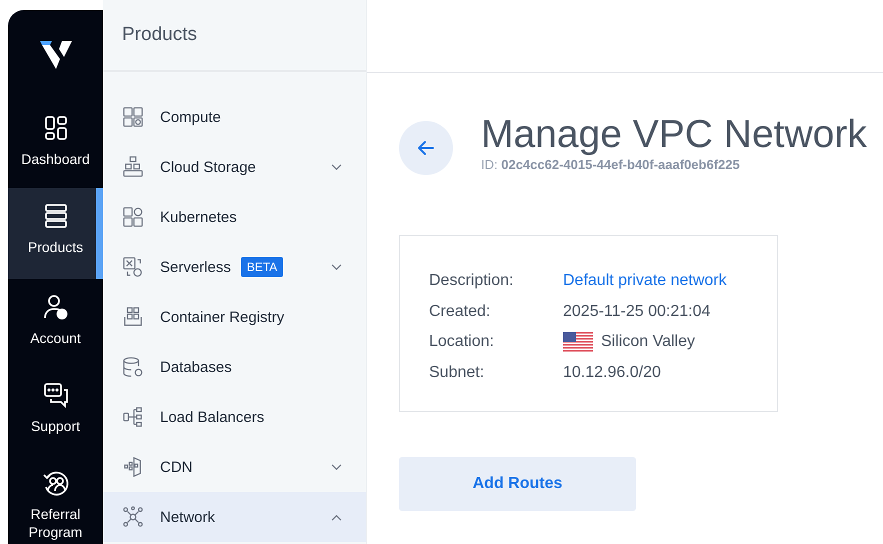 Image resolution: width=883 pixels, height=544 pixels. What do you see at coordinates (234, 367) in the screenshot?
I see `menu-item: Databases` at bounding box center [234, 367].